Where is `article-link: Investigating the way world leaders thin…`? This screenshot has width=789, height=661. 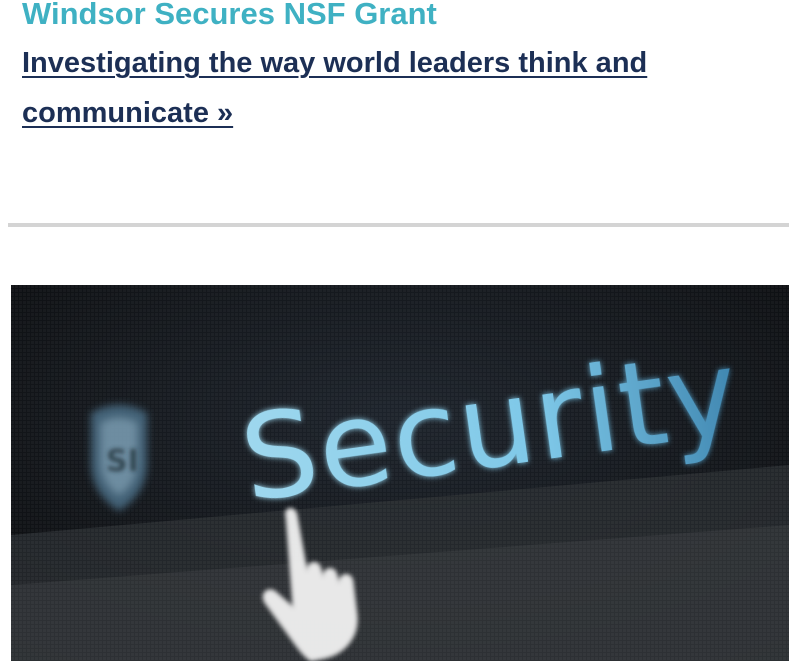 article-link: Investigating the way world leaders thin… is located at coordinates (392, 88).